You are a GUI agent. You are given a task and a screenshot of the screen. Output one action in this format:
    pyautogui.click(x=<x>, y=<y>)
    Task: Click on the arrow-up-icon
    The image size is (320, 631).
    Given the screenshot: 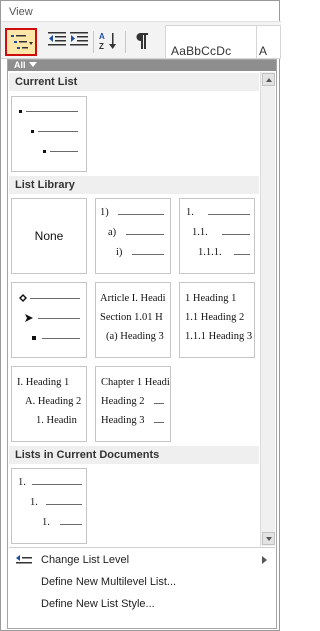 What is the action you would take?
    pyautogui.click(x=269, y=80)
    